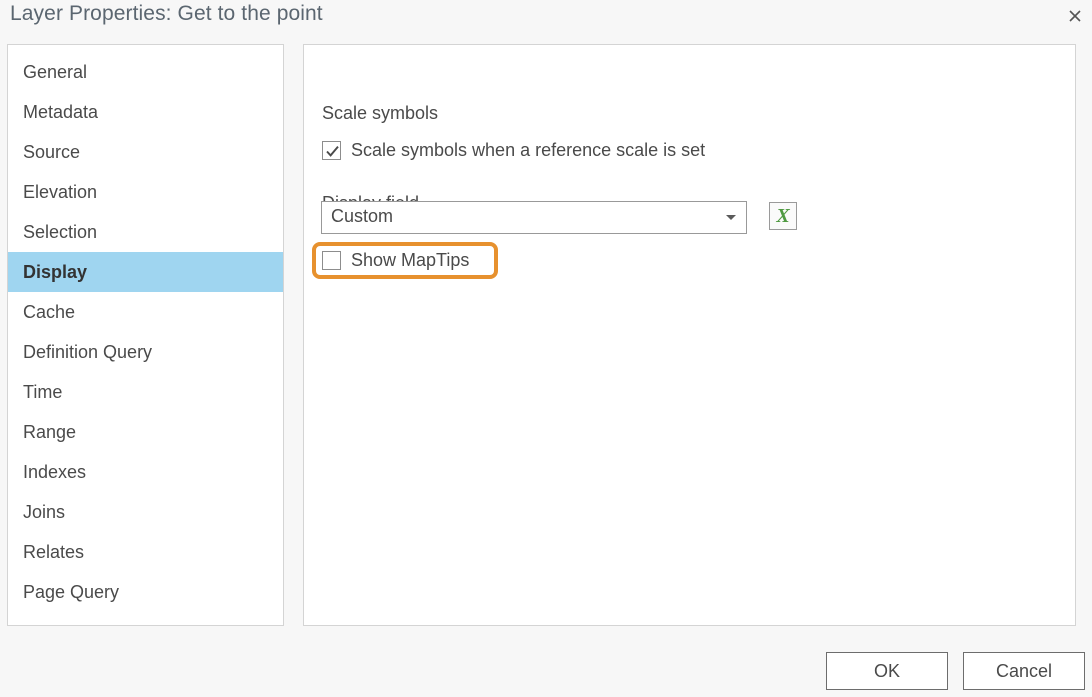 The height and width of the screenshot is (697, 1092). What do you see at coordinates (55, 72) in the screenshot?
I see `sidebar-item-label: General` at bounding box center [55, 72].